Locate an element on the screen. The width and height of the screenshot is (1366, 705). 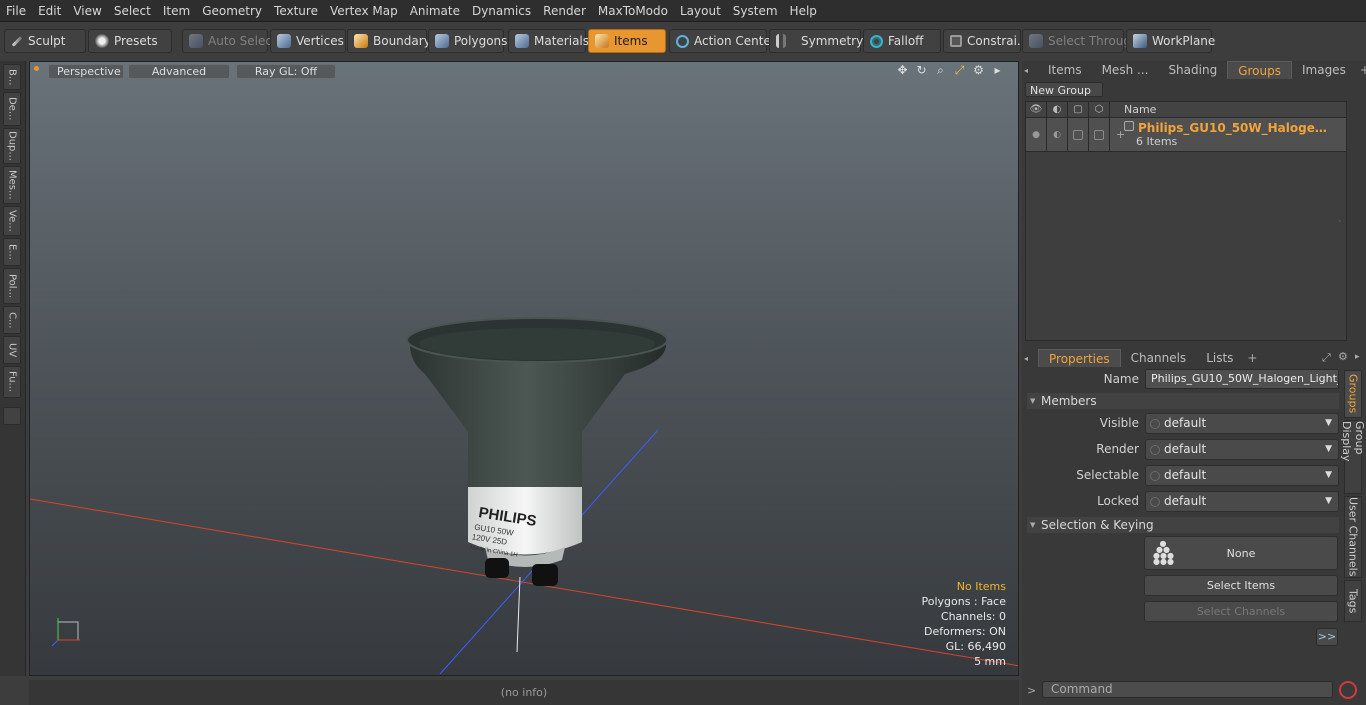
select-items-button: Select Items is located at coordinates (1241, 585).